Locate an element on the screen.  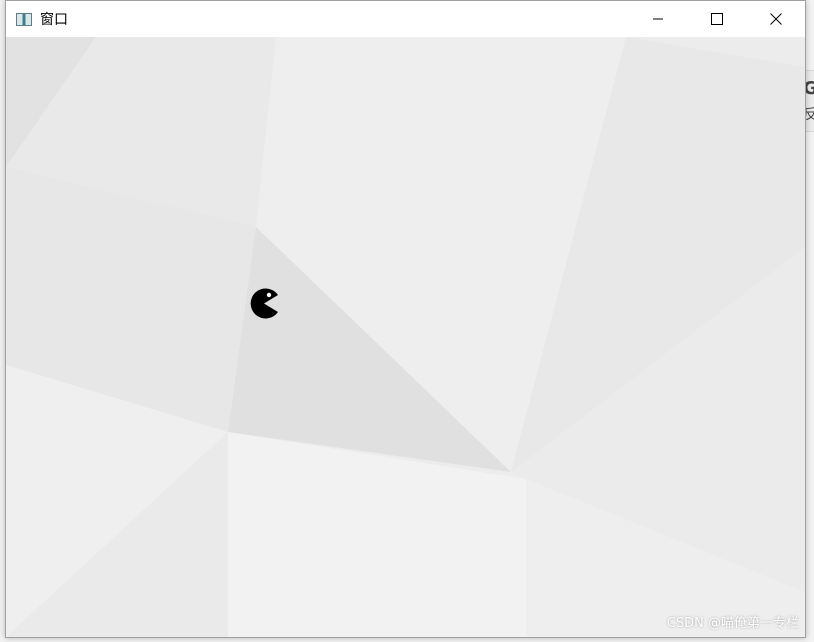
close-icon is located at coordinates (775, 19).